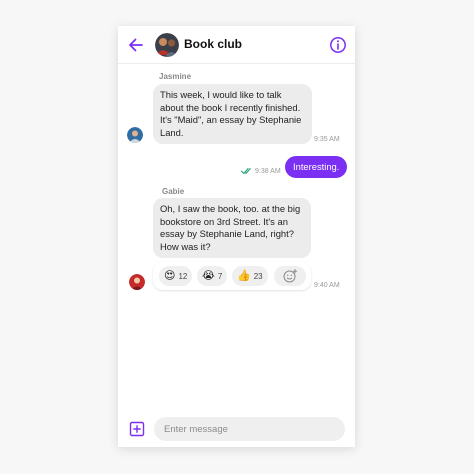  I want to click on group-avatar, so click(167, 45).